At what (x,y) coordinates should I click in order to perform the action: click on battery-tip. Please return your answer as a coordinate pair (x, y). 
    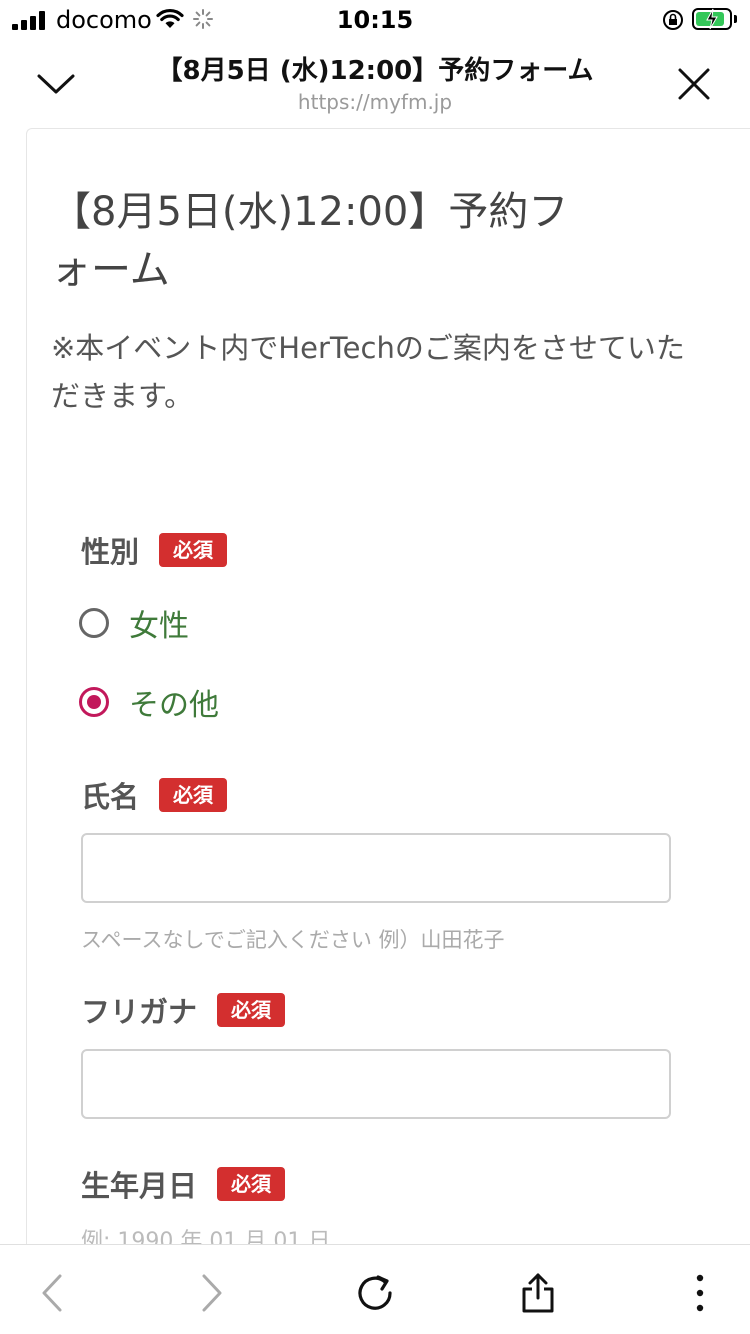
    Looking at the image, I should click on (735, 19).